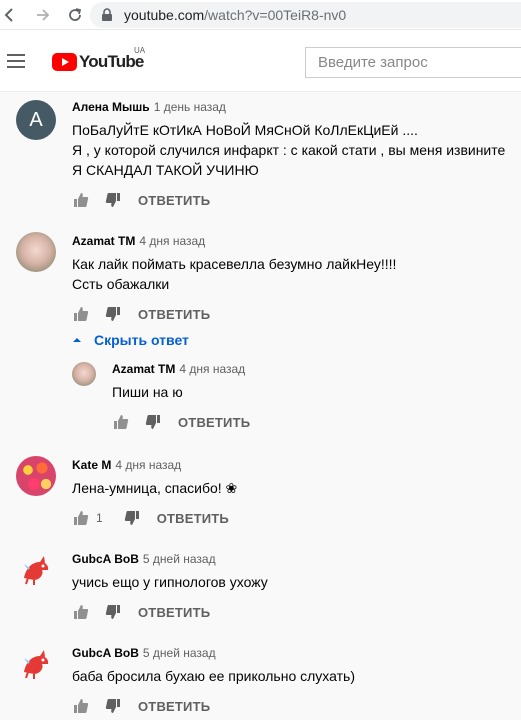 This screenshot has height=720, width=521. I want to click on youtube-logo: YouTube UA, so click(98, 59).